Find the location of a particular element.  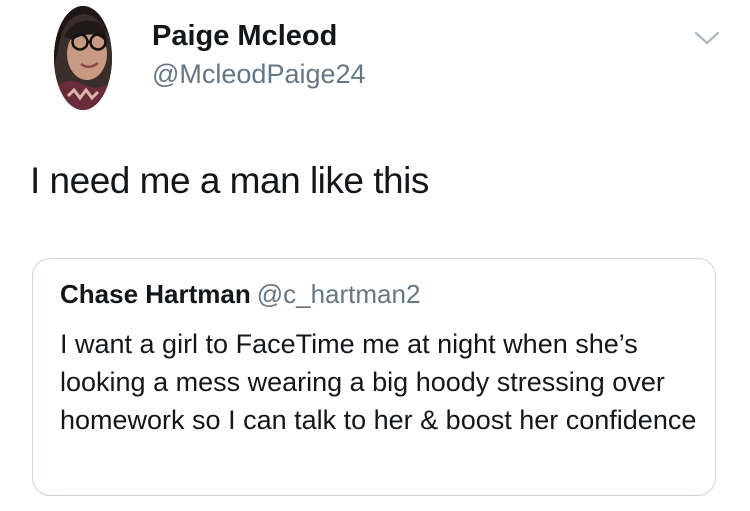

author-avatar is located at coordinates (83, 58).